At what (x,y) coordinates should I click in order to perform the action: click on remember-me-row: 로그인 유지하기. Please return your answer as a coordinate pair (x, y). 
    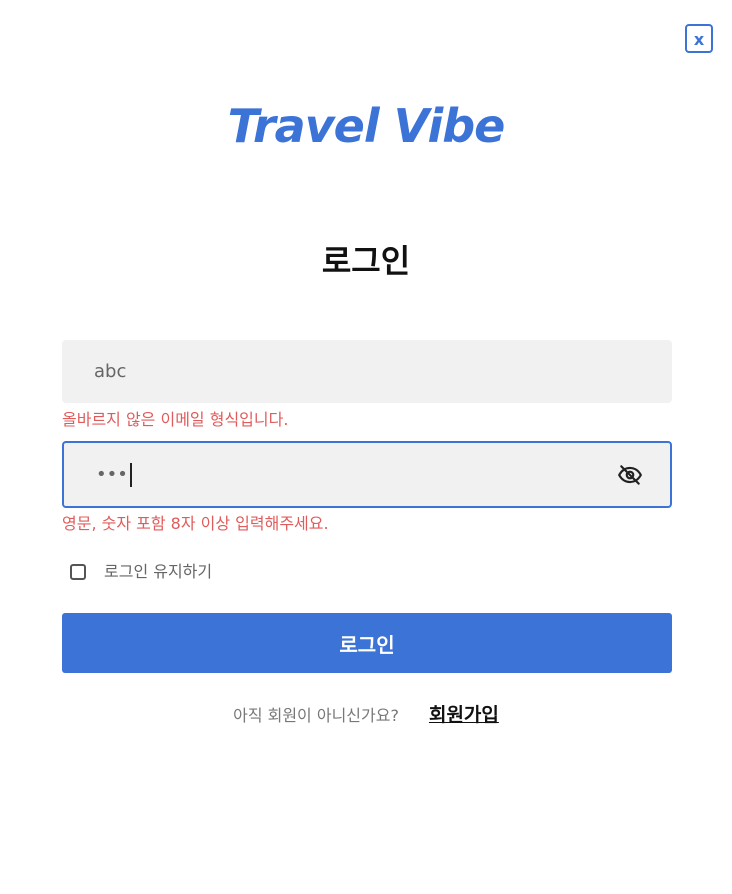
    Looking at the image, I should click on (141, 570).